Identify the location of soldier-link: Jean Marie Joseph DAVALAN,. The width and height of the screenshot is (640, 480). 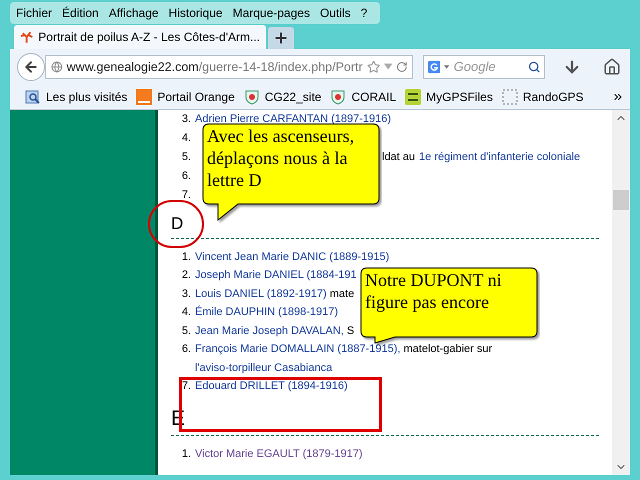
(269, 330).